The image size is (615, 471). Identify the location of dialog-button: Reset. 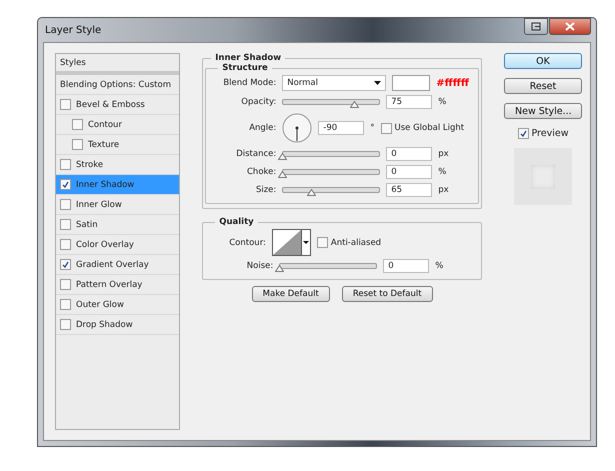
(543, 86).